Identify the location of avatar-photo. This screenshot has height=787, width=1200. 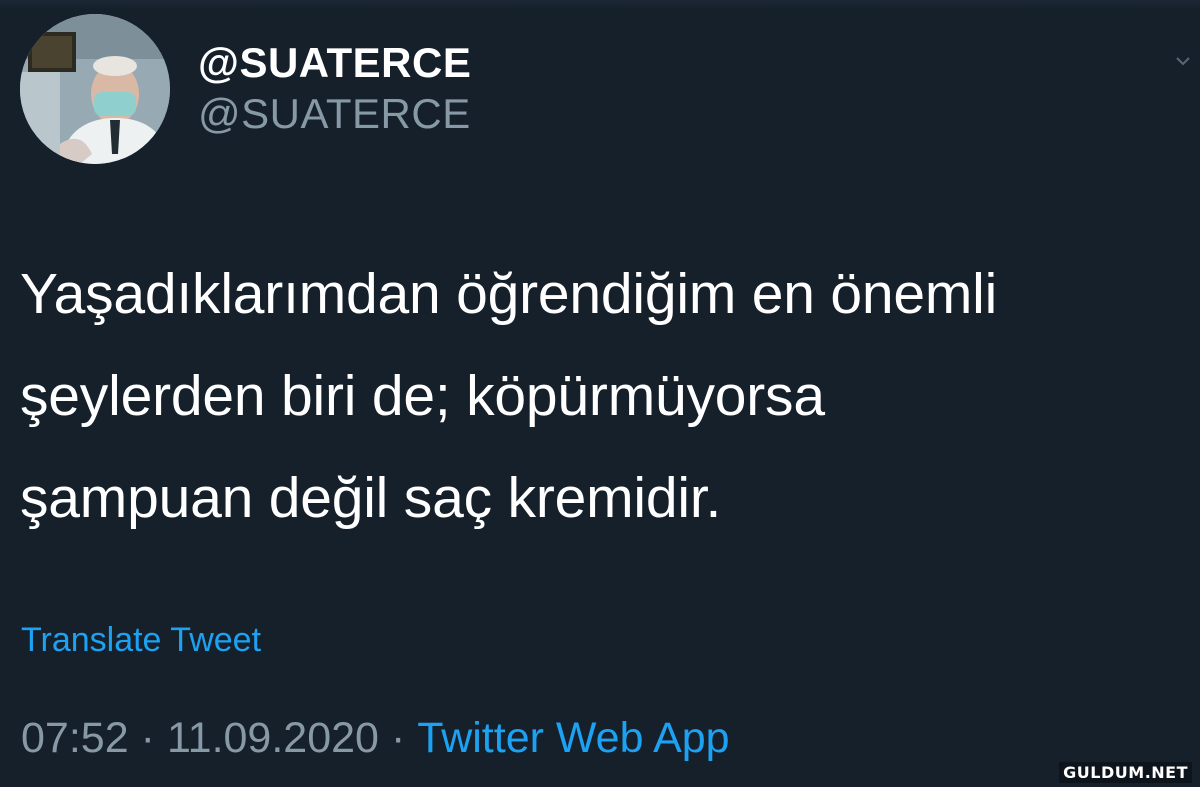
(95, 89).